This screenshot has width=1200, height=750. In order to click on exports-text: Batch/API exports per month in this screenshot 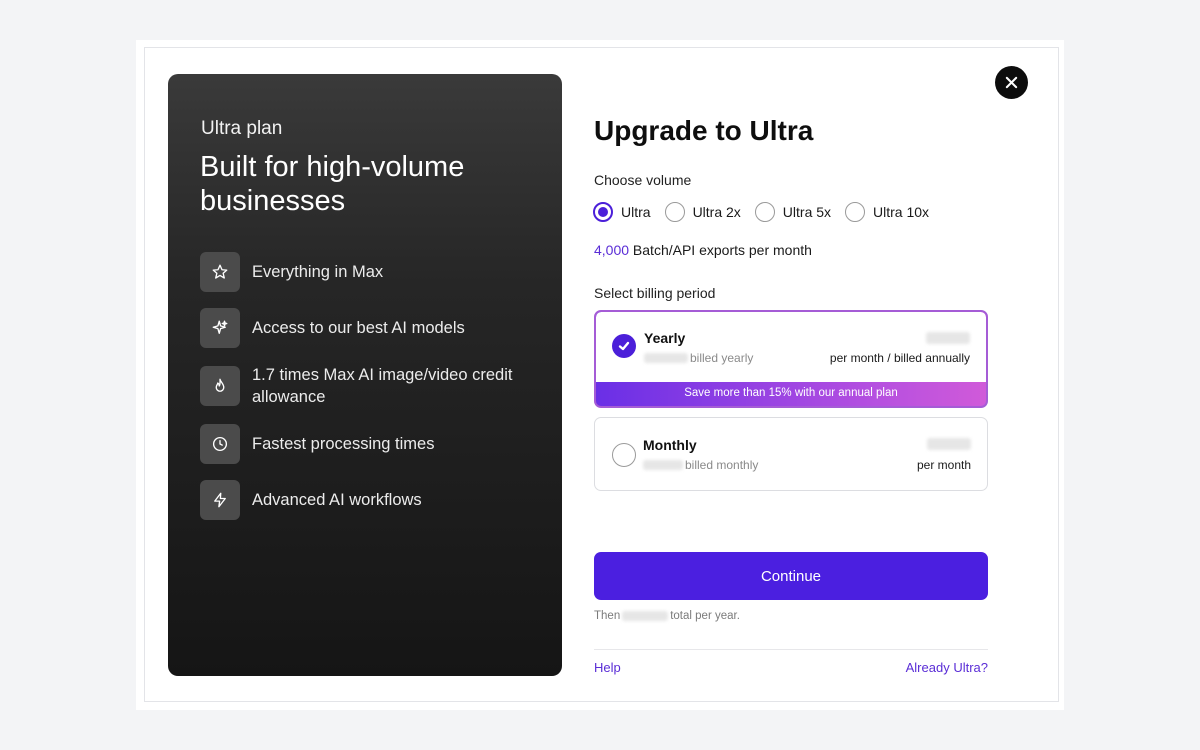, I will do `click(720, 250)`.